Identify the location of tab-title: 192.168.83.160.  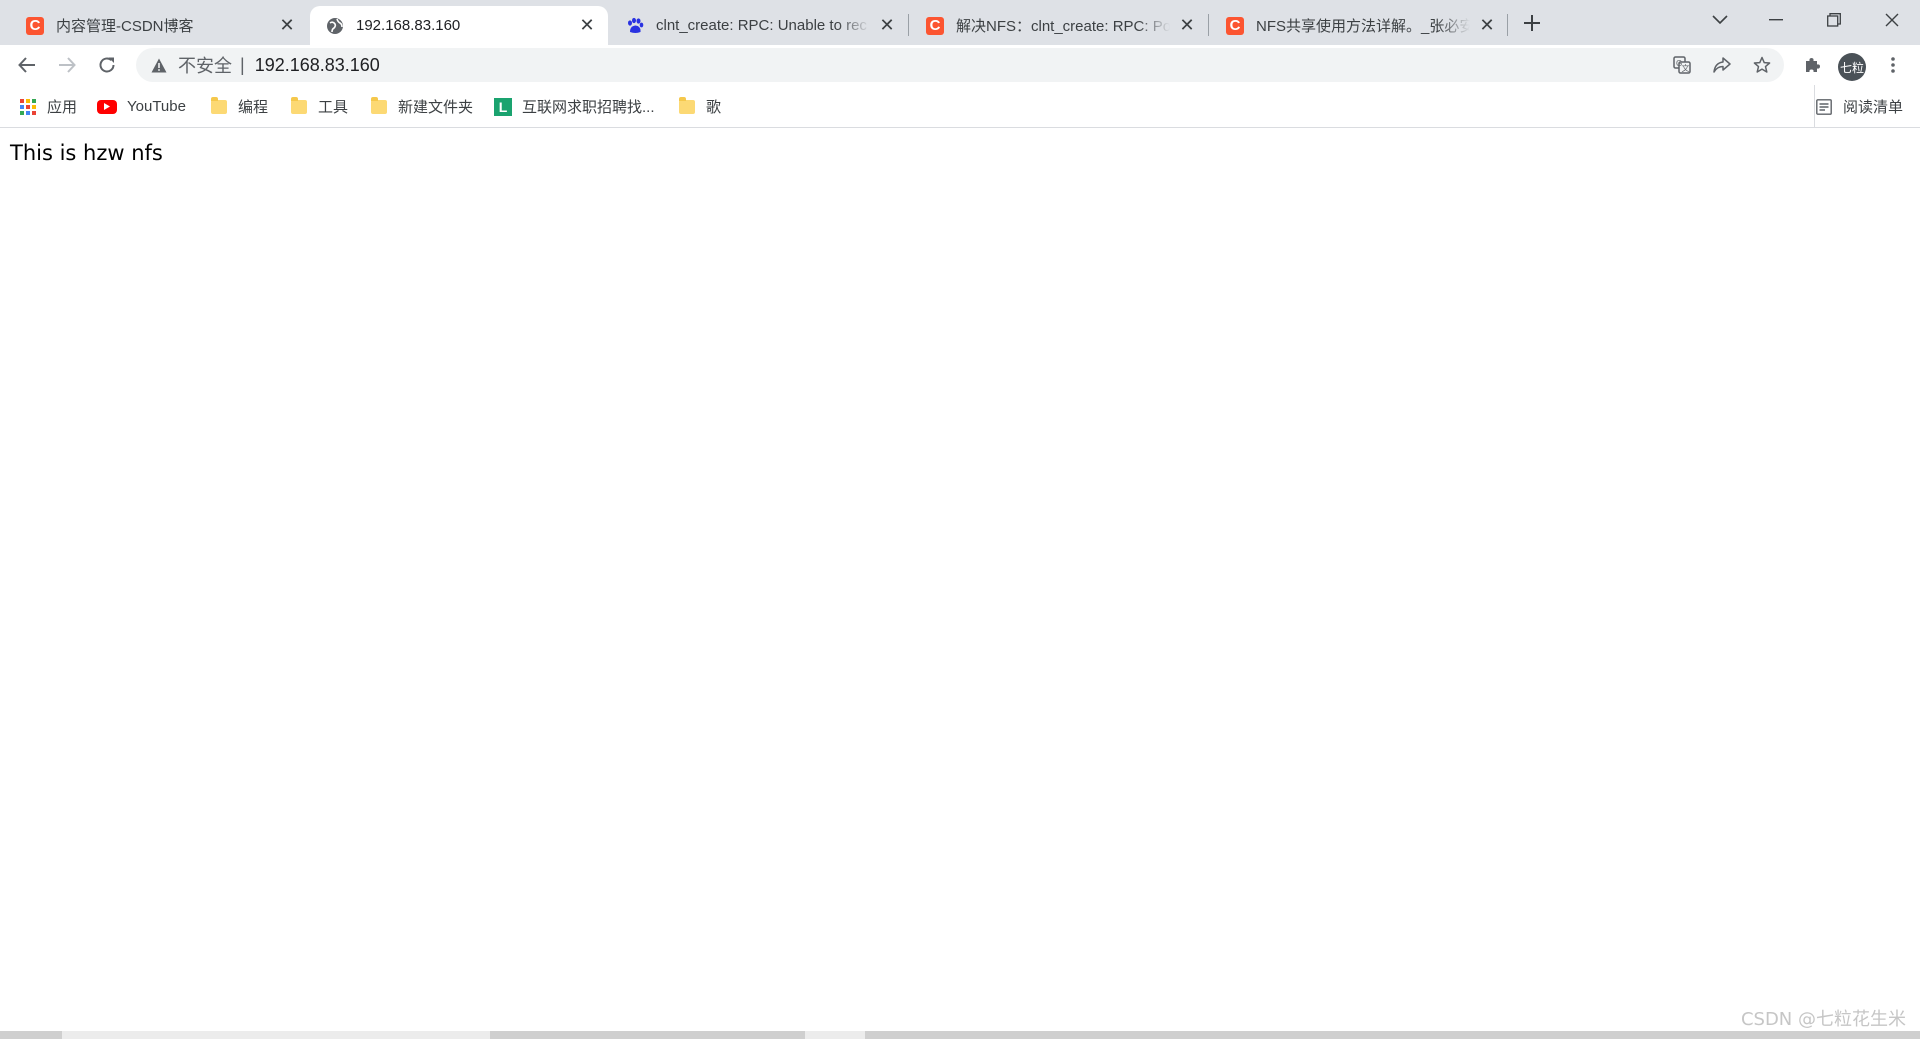
(408, 25).